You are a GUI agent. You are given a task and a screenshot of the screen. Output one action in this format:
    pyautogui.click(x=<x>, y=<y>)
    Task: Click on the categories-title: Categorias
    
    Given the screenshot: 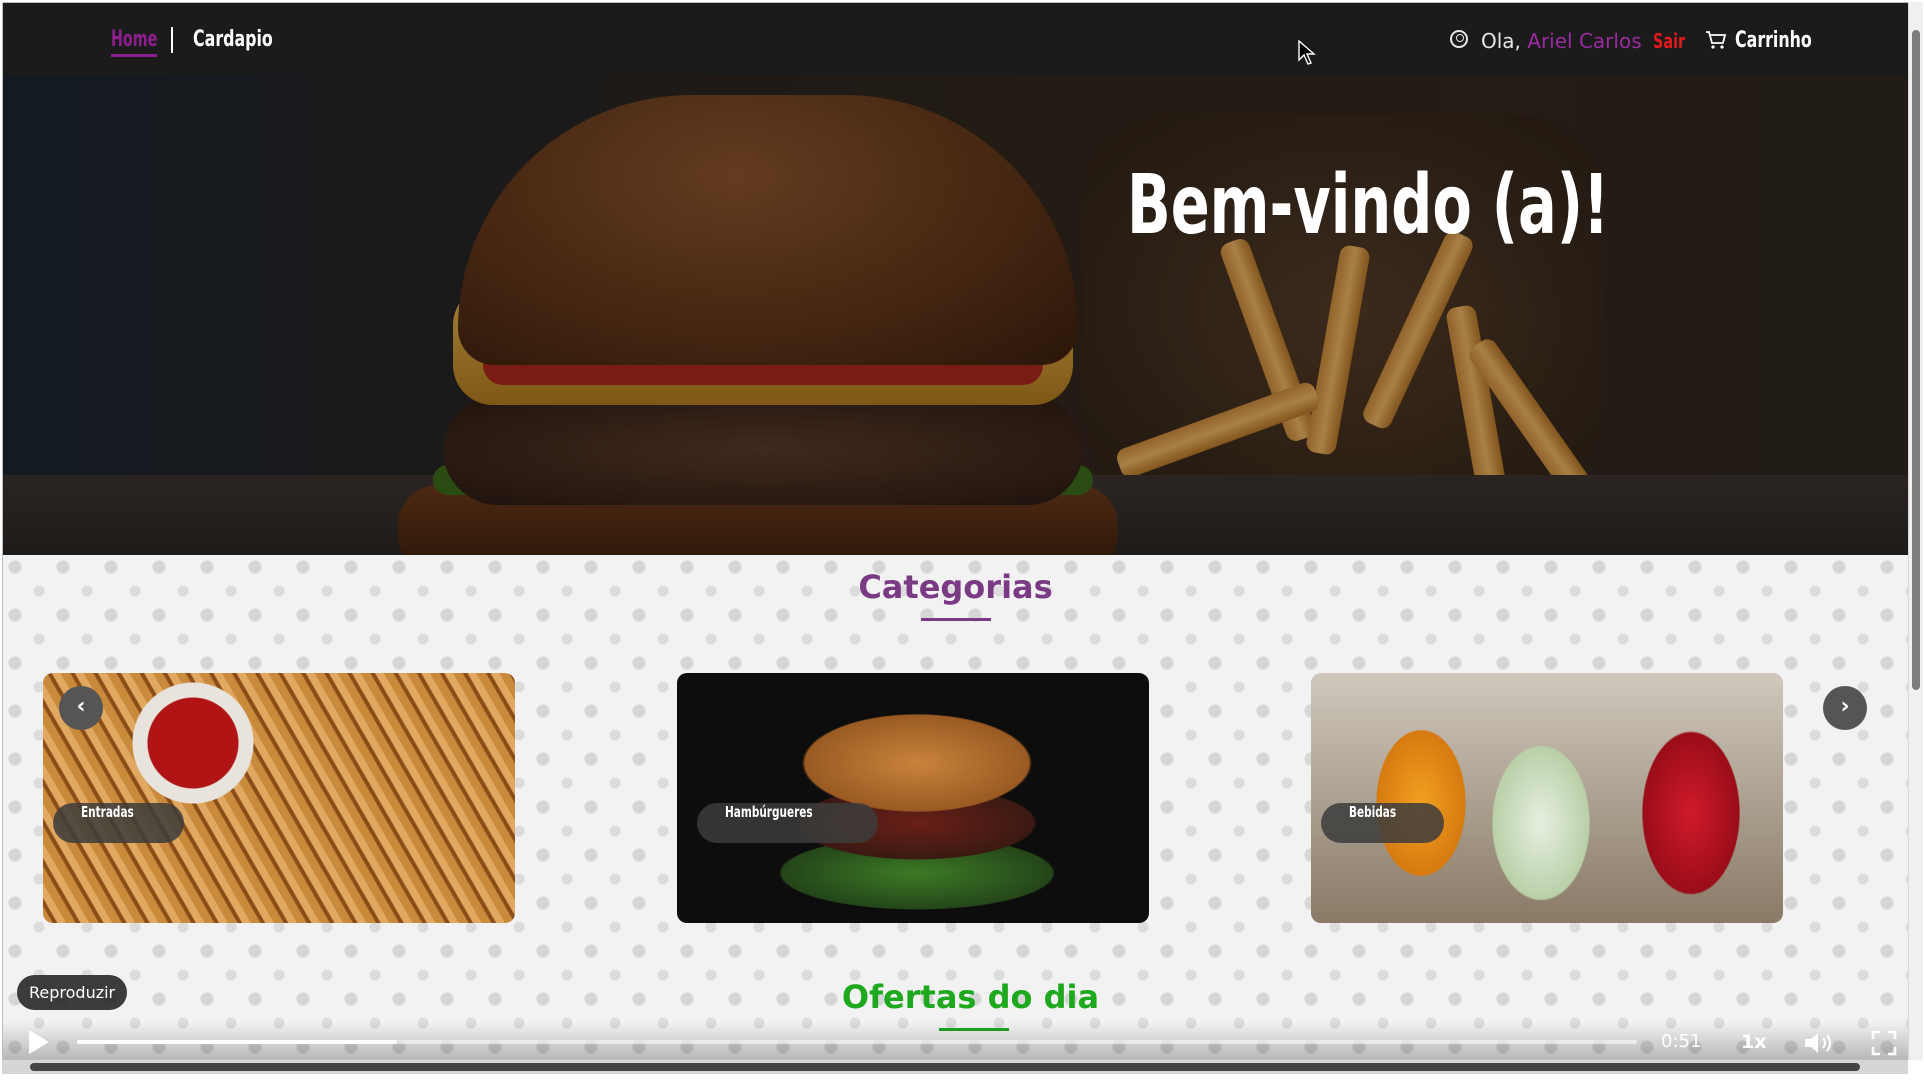 What is the action you would take?
    pyautogui.click(x=955, y=587)
    